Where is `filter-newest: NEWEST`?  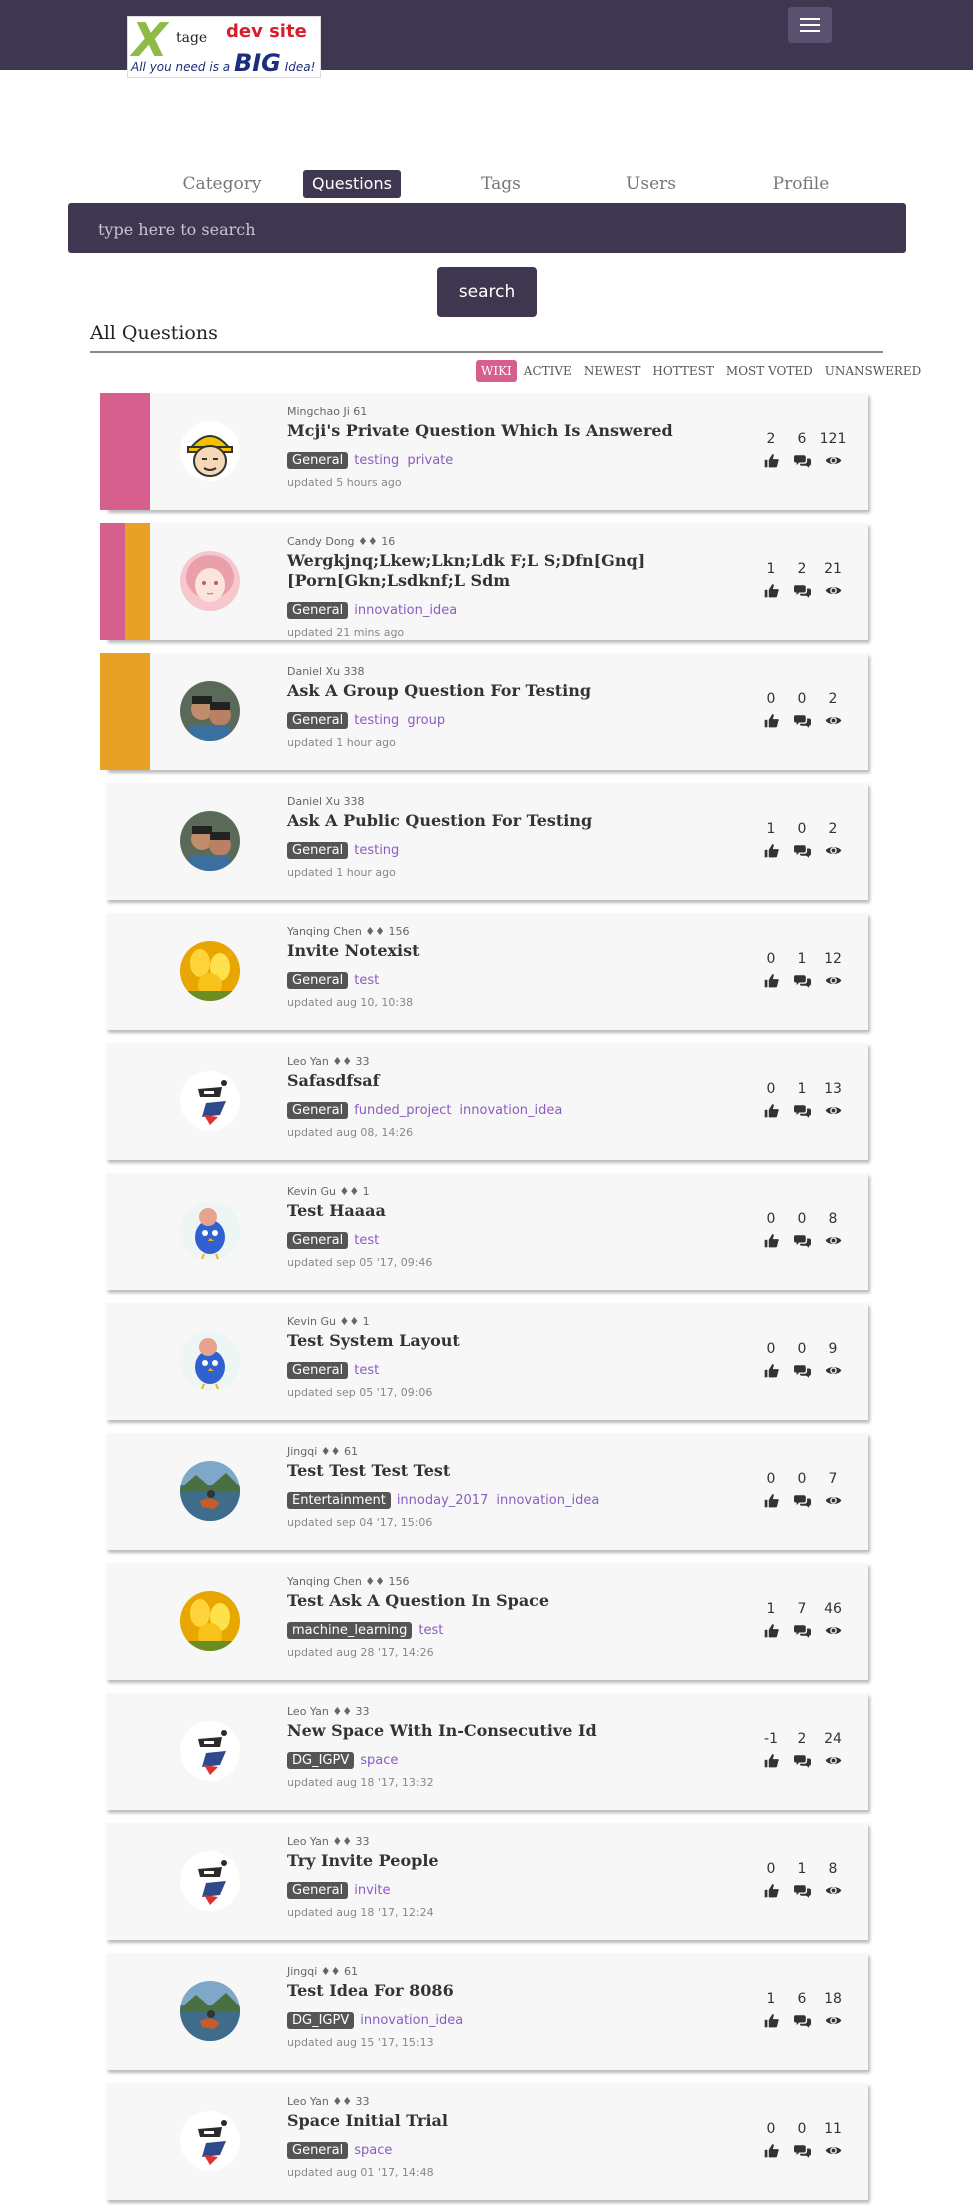 filter-newest: NEWEST is located at coordinates (612, 371).